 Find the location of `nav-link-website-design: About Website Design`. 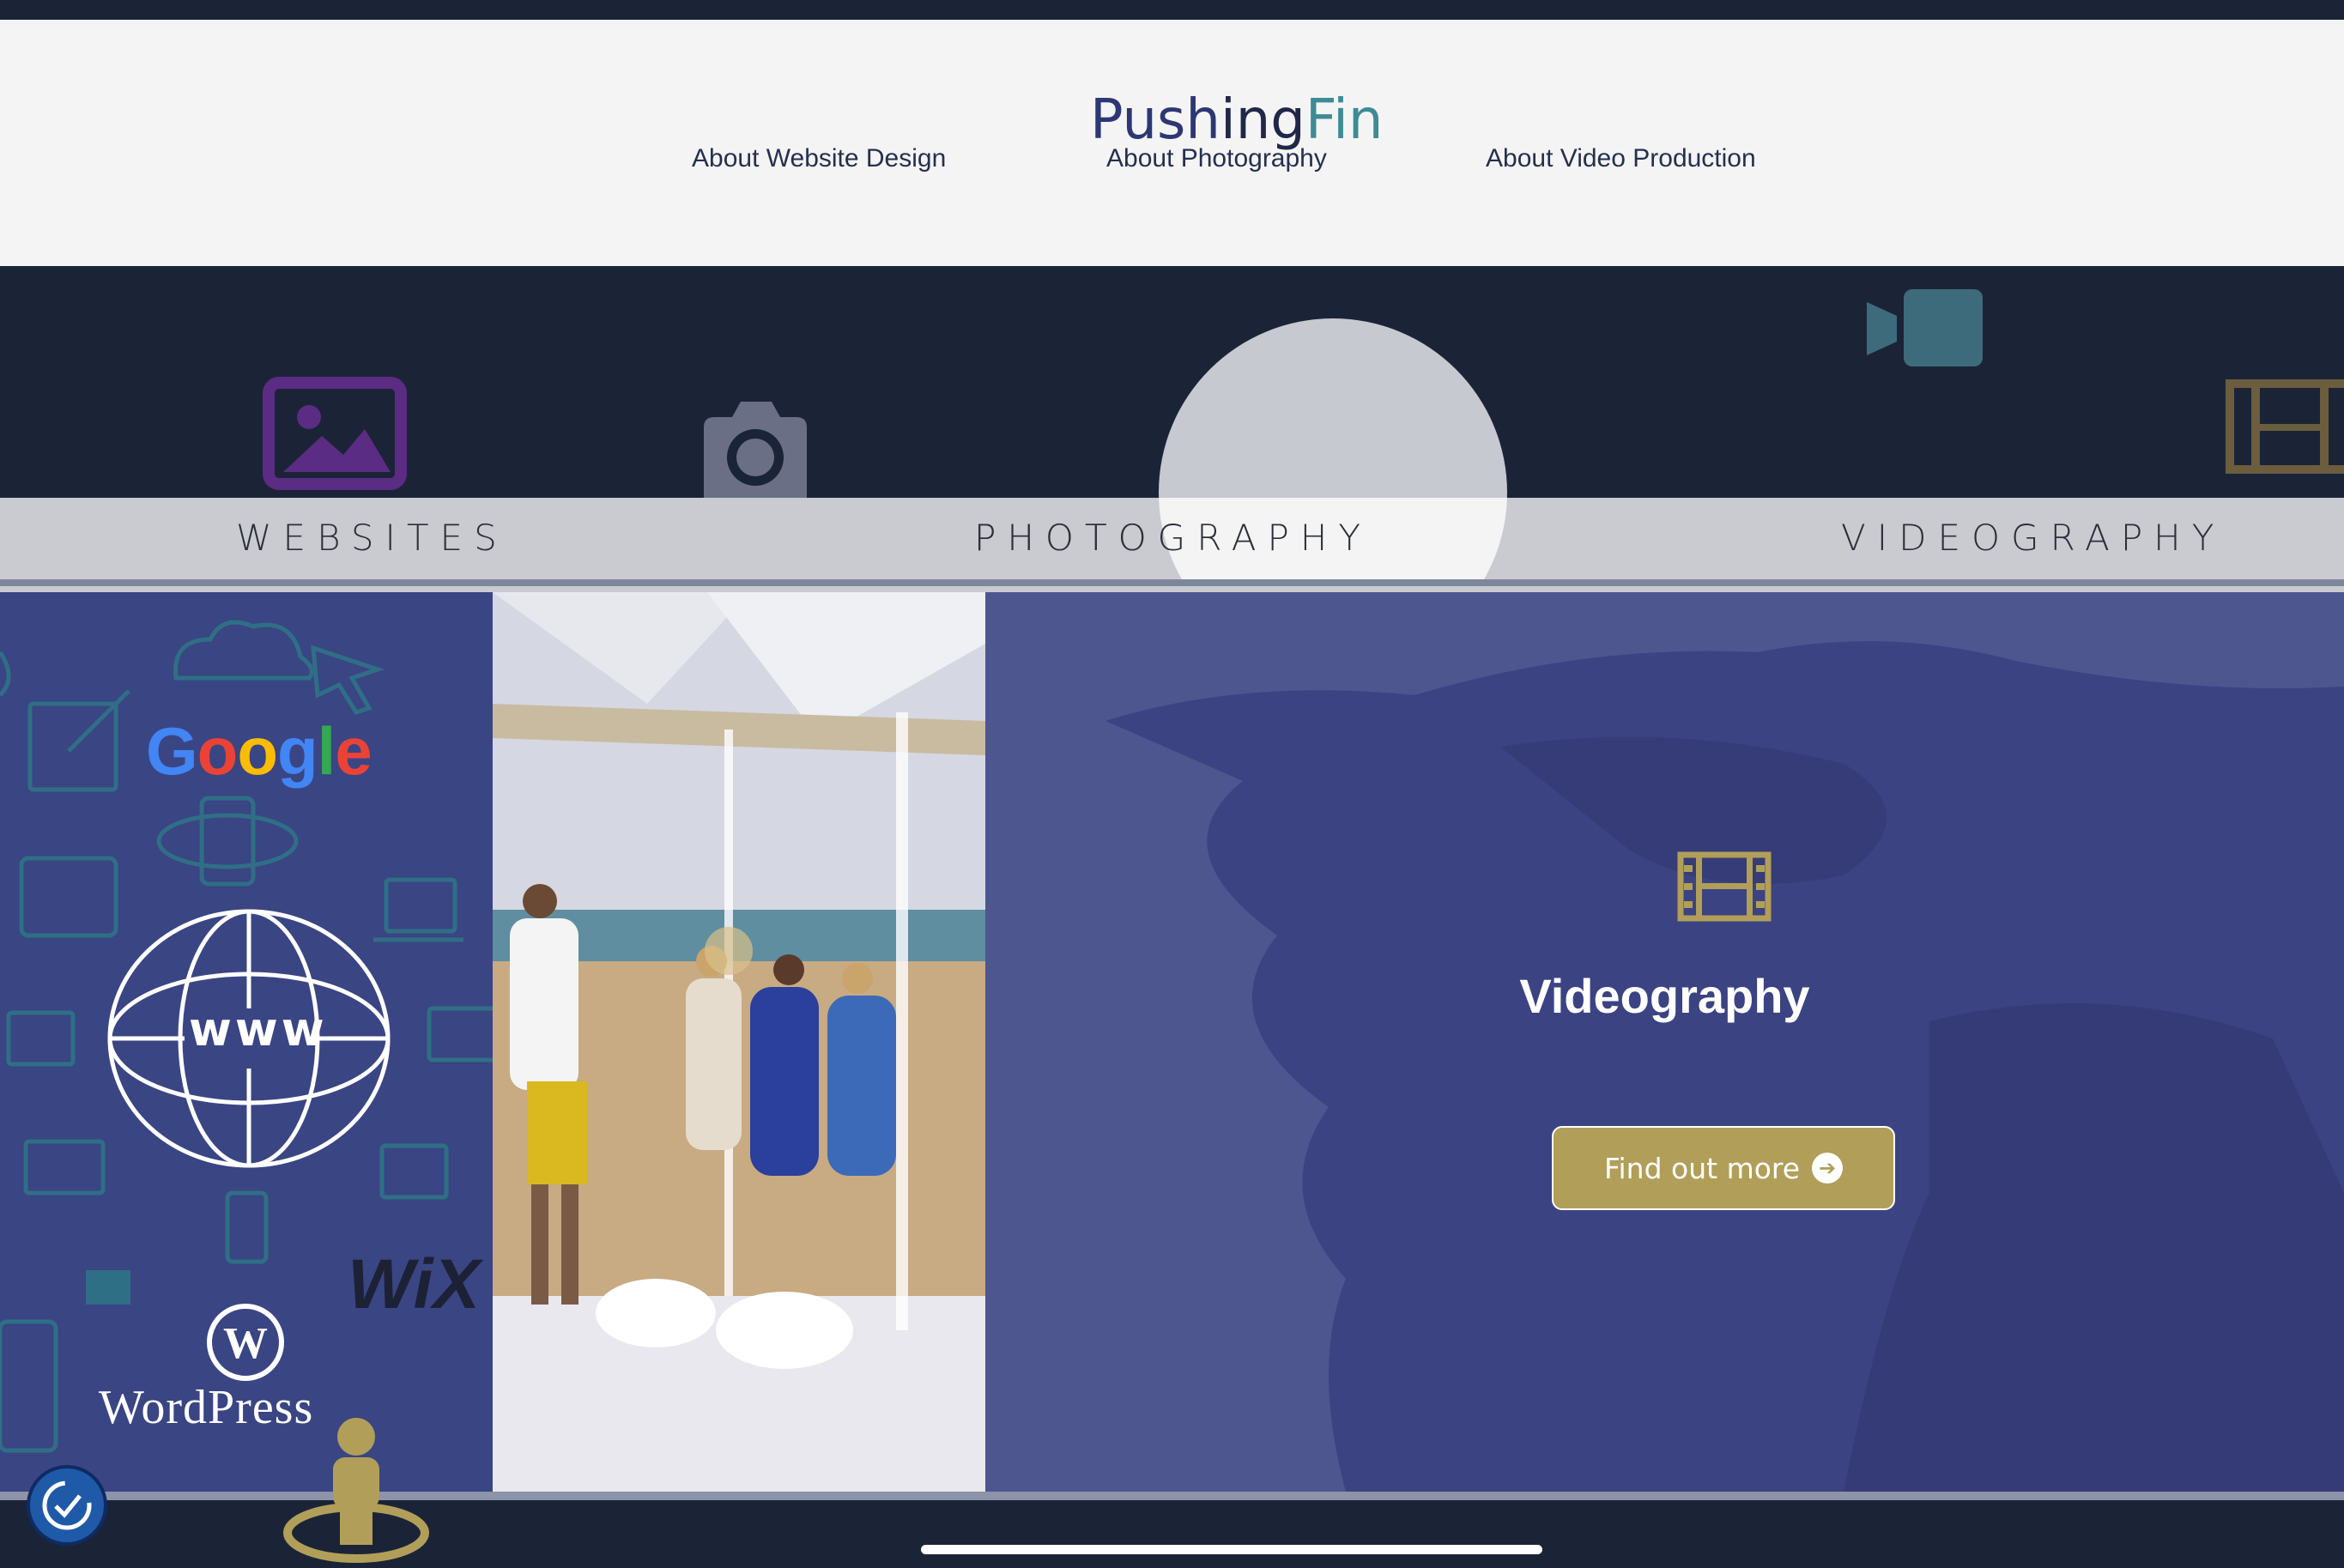

nav-link-website-design: About Website Design is located at coordinates (819, 158).